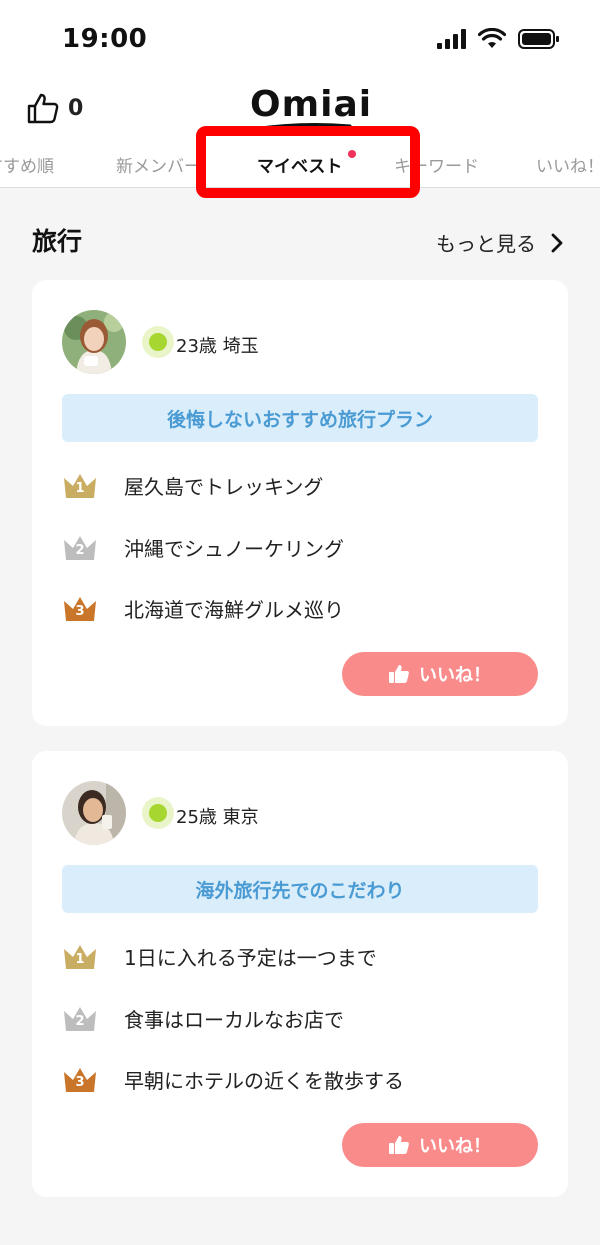 The image size is (600, 1245). I want to click on rank-item: 3 早朝にホテルの近くを散歩する, so click(233, 1079).